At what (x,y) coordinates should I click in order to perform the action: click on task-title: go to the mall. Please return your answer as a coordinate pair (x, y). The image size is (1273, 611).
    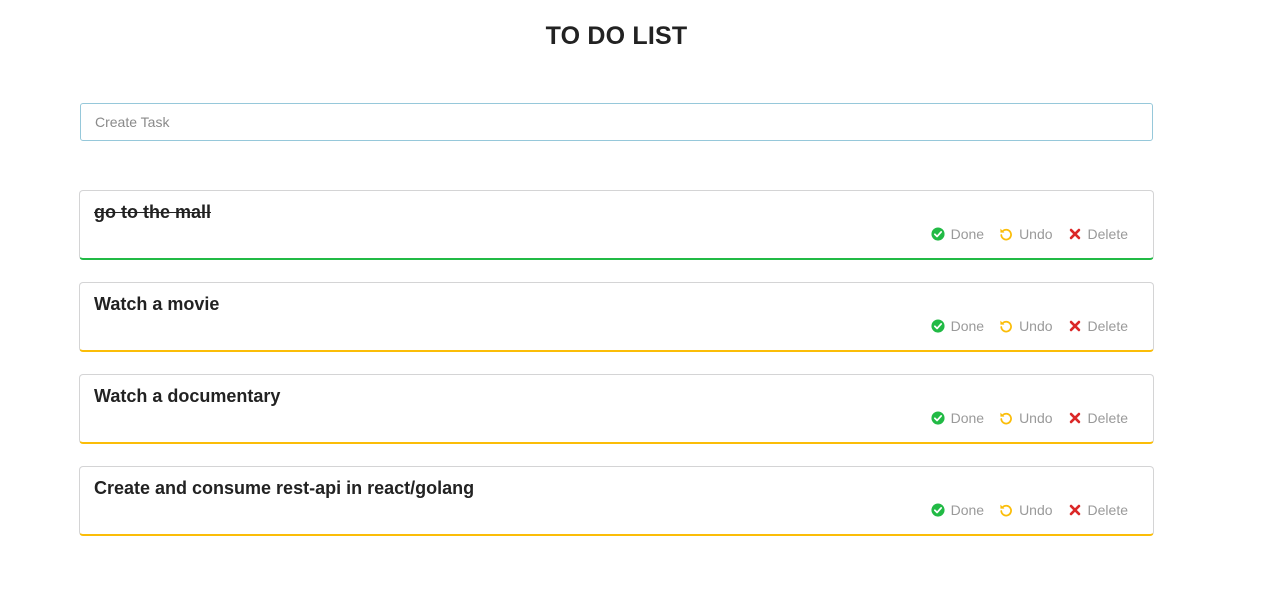
    Looking at the image, I should click on (152, 212).